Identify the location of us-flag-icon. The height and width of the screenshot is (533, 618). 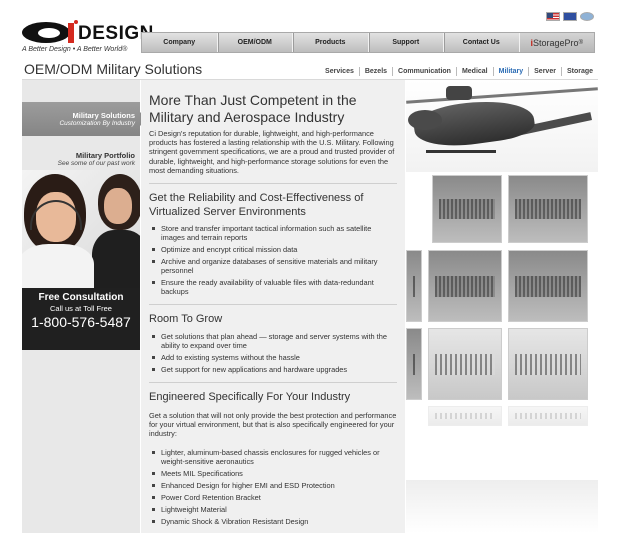
(553, 16).